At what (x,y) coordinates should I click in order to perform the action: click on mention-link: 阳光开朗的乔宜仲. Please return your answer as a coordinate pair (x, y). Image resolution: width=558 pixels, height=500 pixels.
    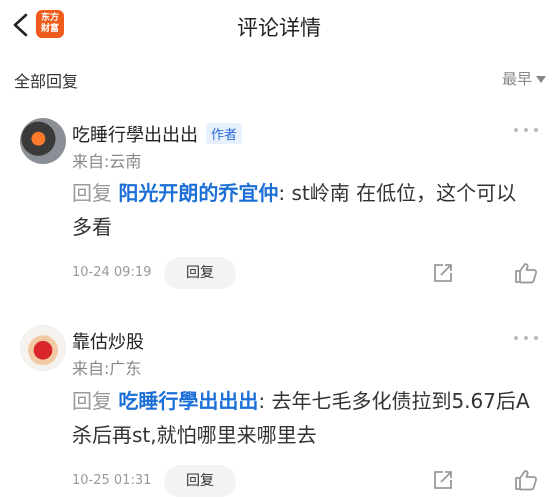
    Looking at the image, I should click on (198, 193).